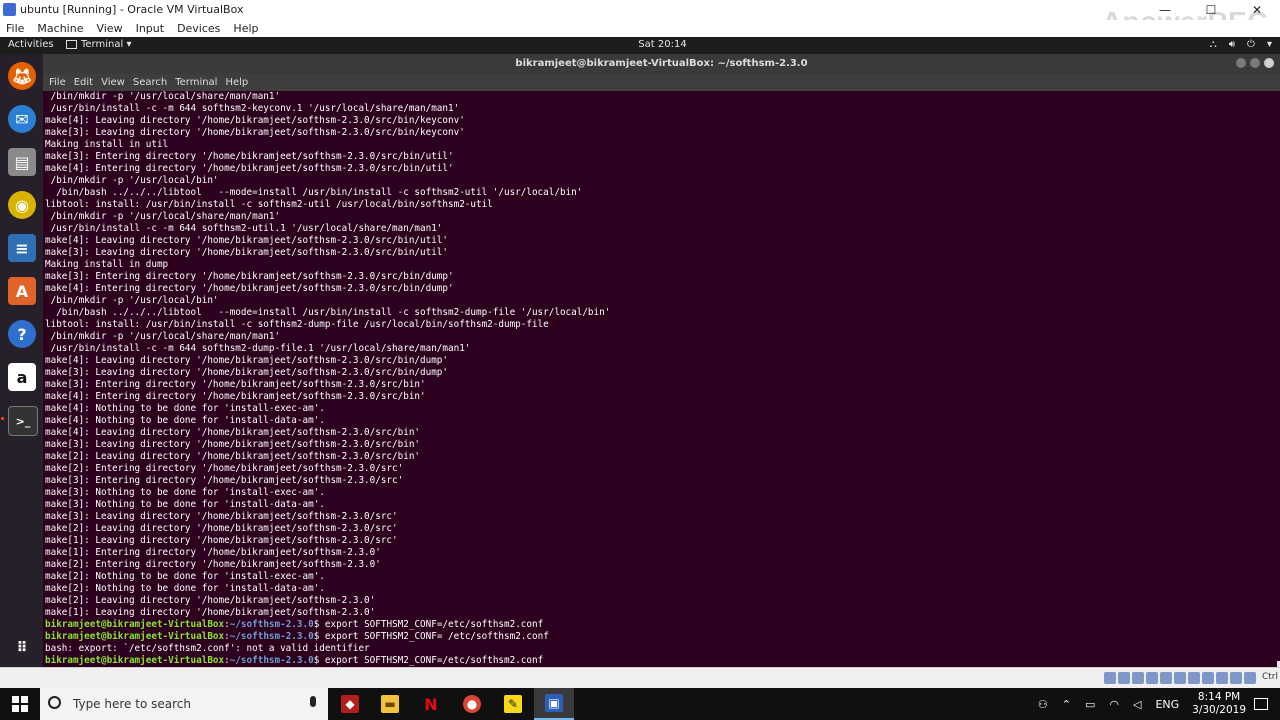  Describe the element at coordinates (472, 704) in the screenshot. I see `chrome-icon: ●` at that location.